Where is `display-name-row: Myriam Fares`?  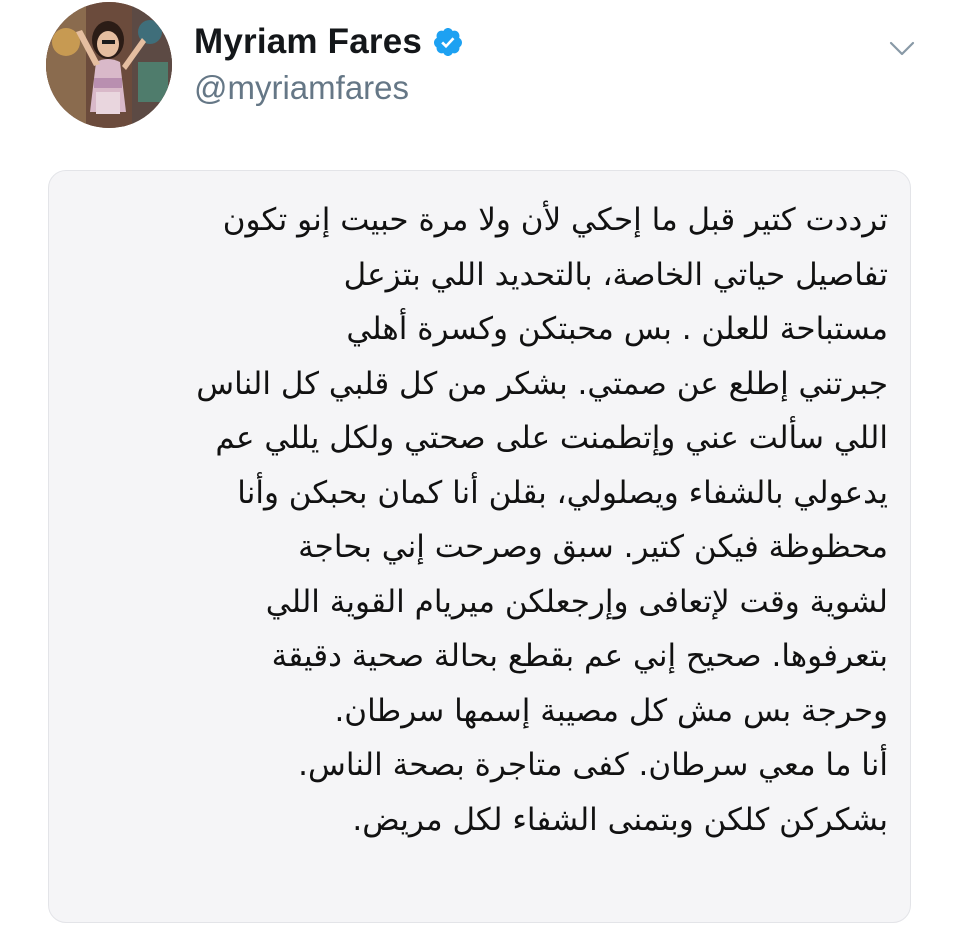 display-name-row: Myriam Fares is located at coordinates (329, 42).